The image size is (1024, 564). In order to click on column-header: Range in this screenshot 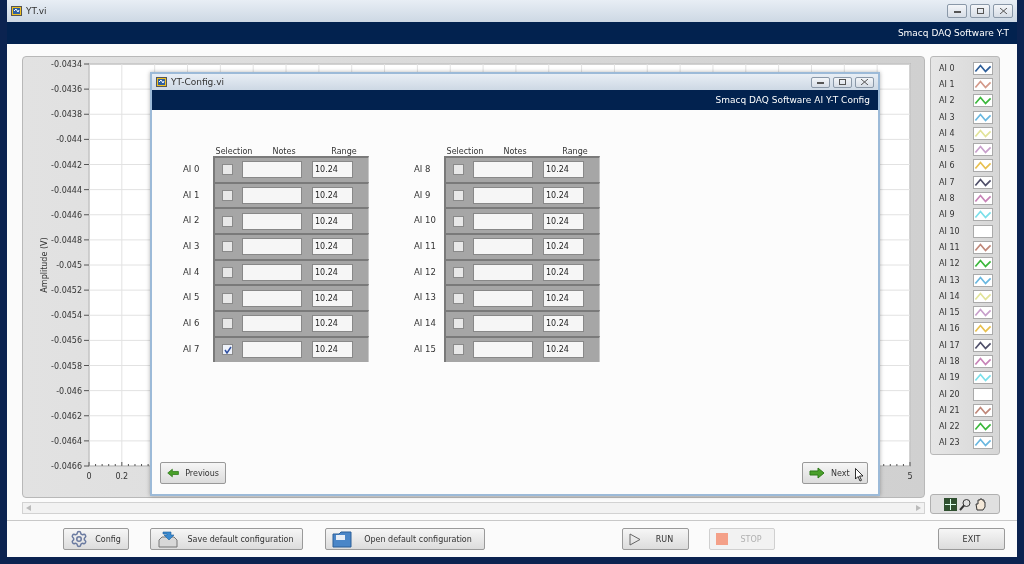, I will do `click(344, 151)`.